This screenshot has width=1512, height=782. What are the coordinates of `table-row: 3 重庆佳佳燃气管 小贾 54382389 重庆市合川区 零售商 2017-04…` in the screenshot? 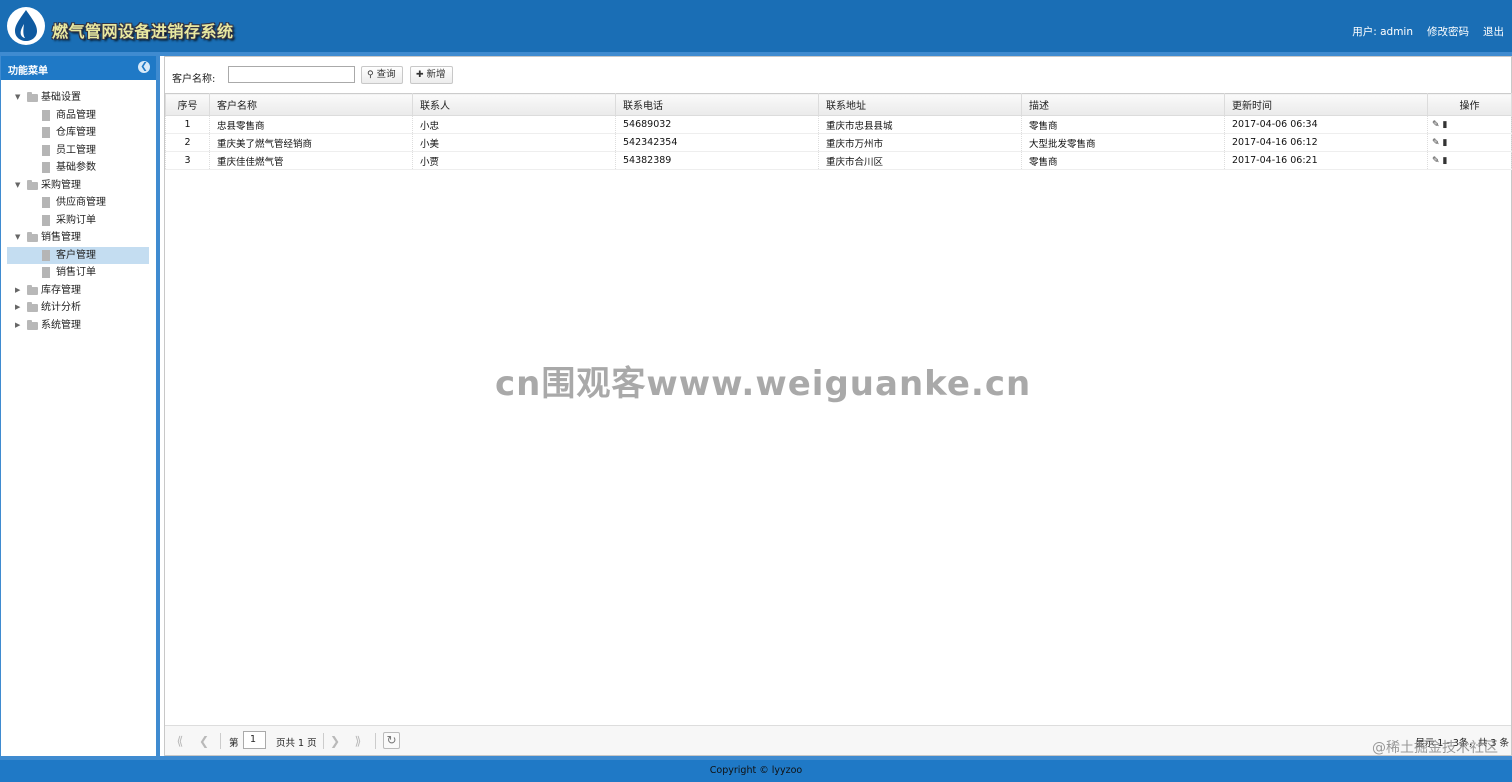 It's located at (838, 160).